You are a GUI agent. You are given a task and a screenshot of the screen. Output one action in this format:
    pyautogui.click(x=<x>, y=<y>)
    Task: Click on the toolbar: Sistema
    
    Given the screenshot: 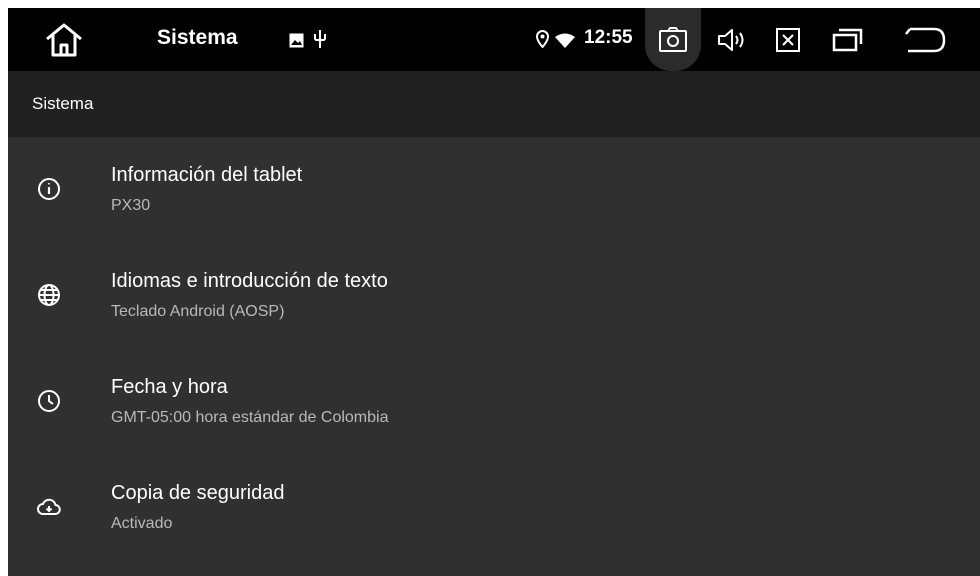 What is the action you would take?
    pyautogui.click(x=494, y=104)
    